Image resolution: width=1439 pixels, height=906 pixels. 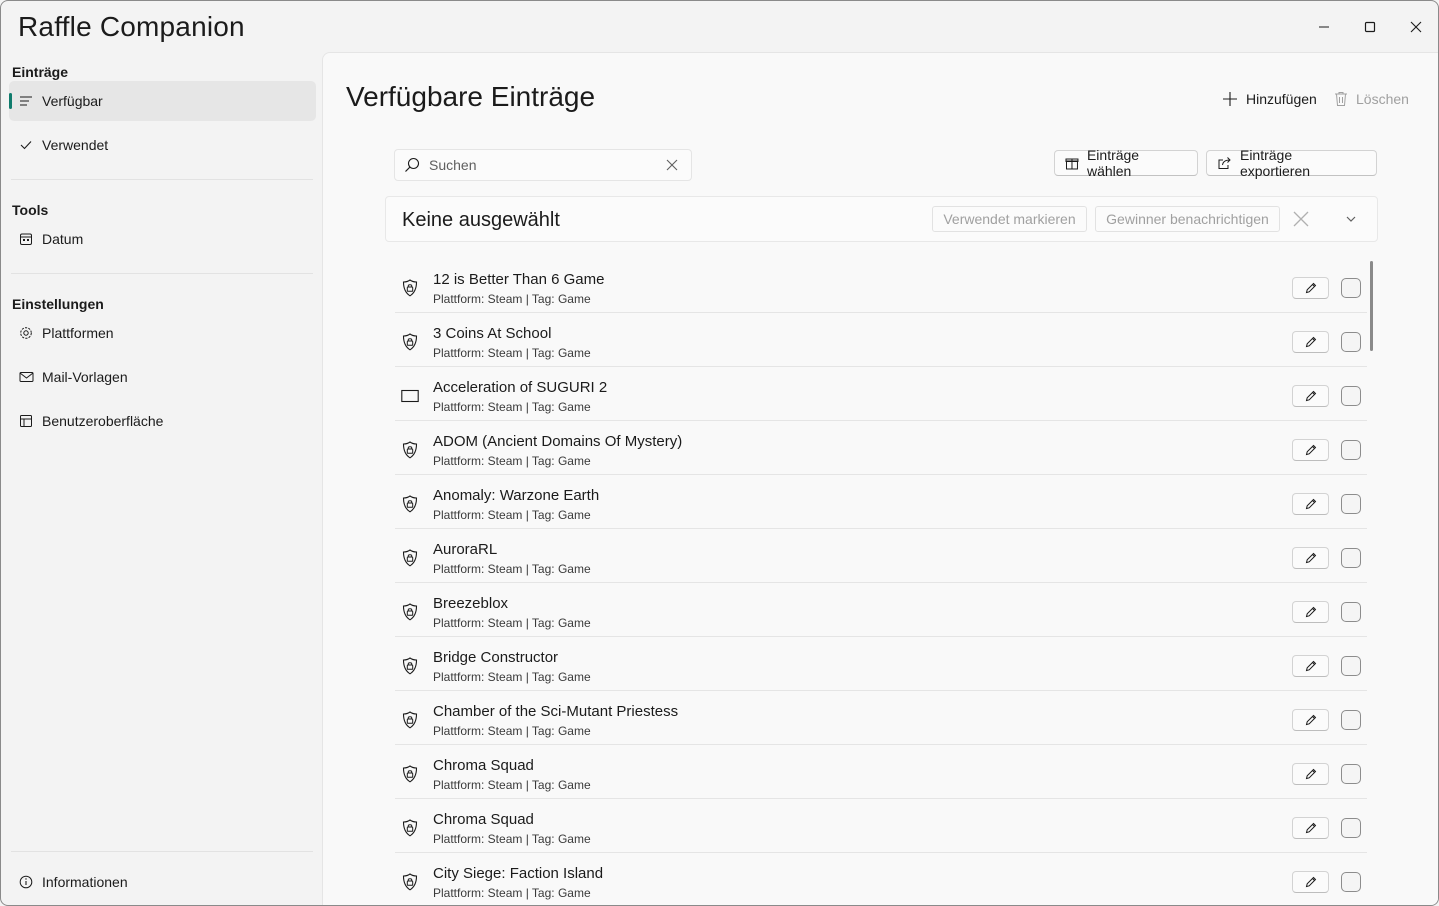 I want to click on mark-used-button: Verwendet markieren, so click(x=1009, y=219).